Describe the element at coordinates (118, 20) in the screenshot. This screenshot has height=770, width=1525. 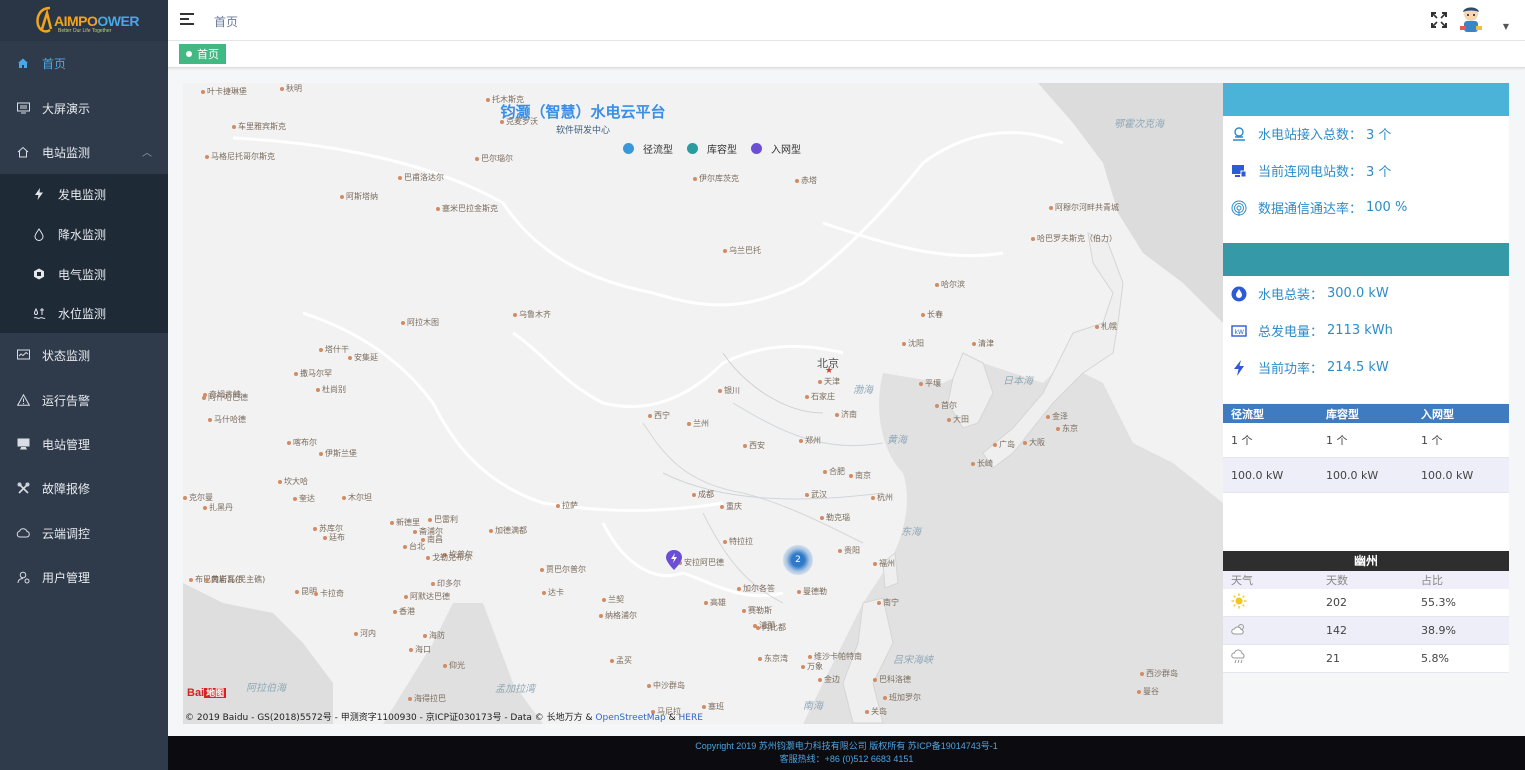
I see `logo-brand-b: OWER` at that location.